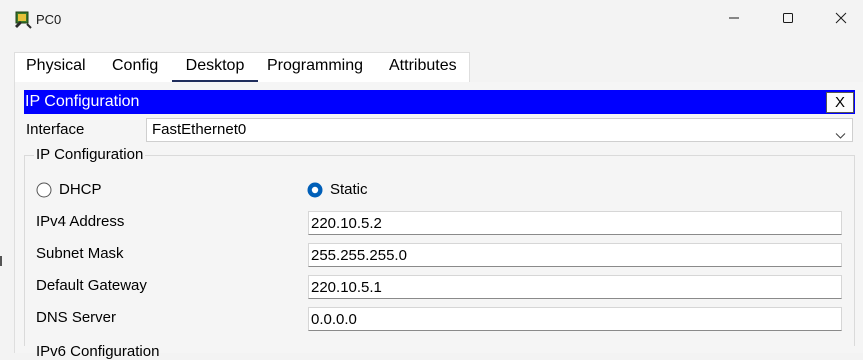  What do you see at coordinates (135, 67) in the screenshot?
I see `tab-config: Config` at bounding box center [135, 67].